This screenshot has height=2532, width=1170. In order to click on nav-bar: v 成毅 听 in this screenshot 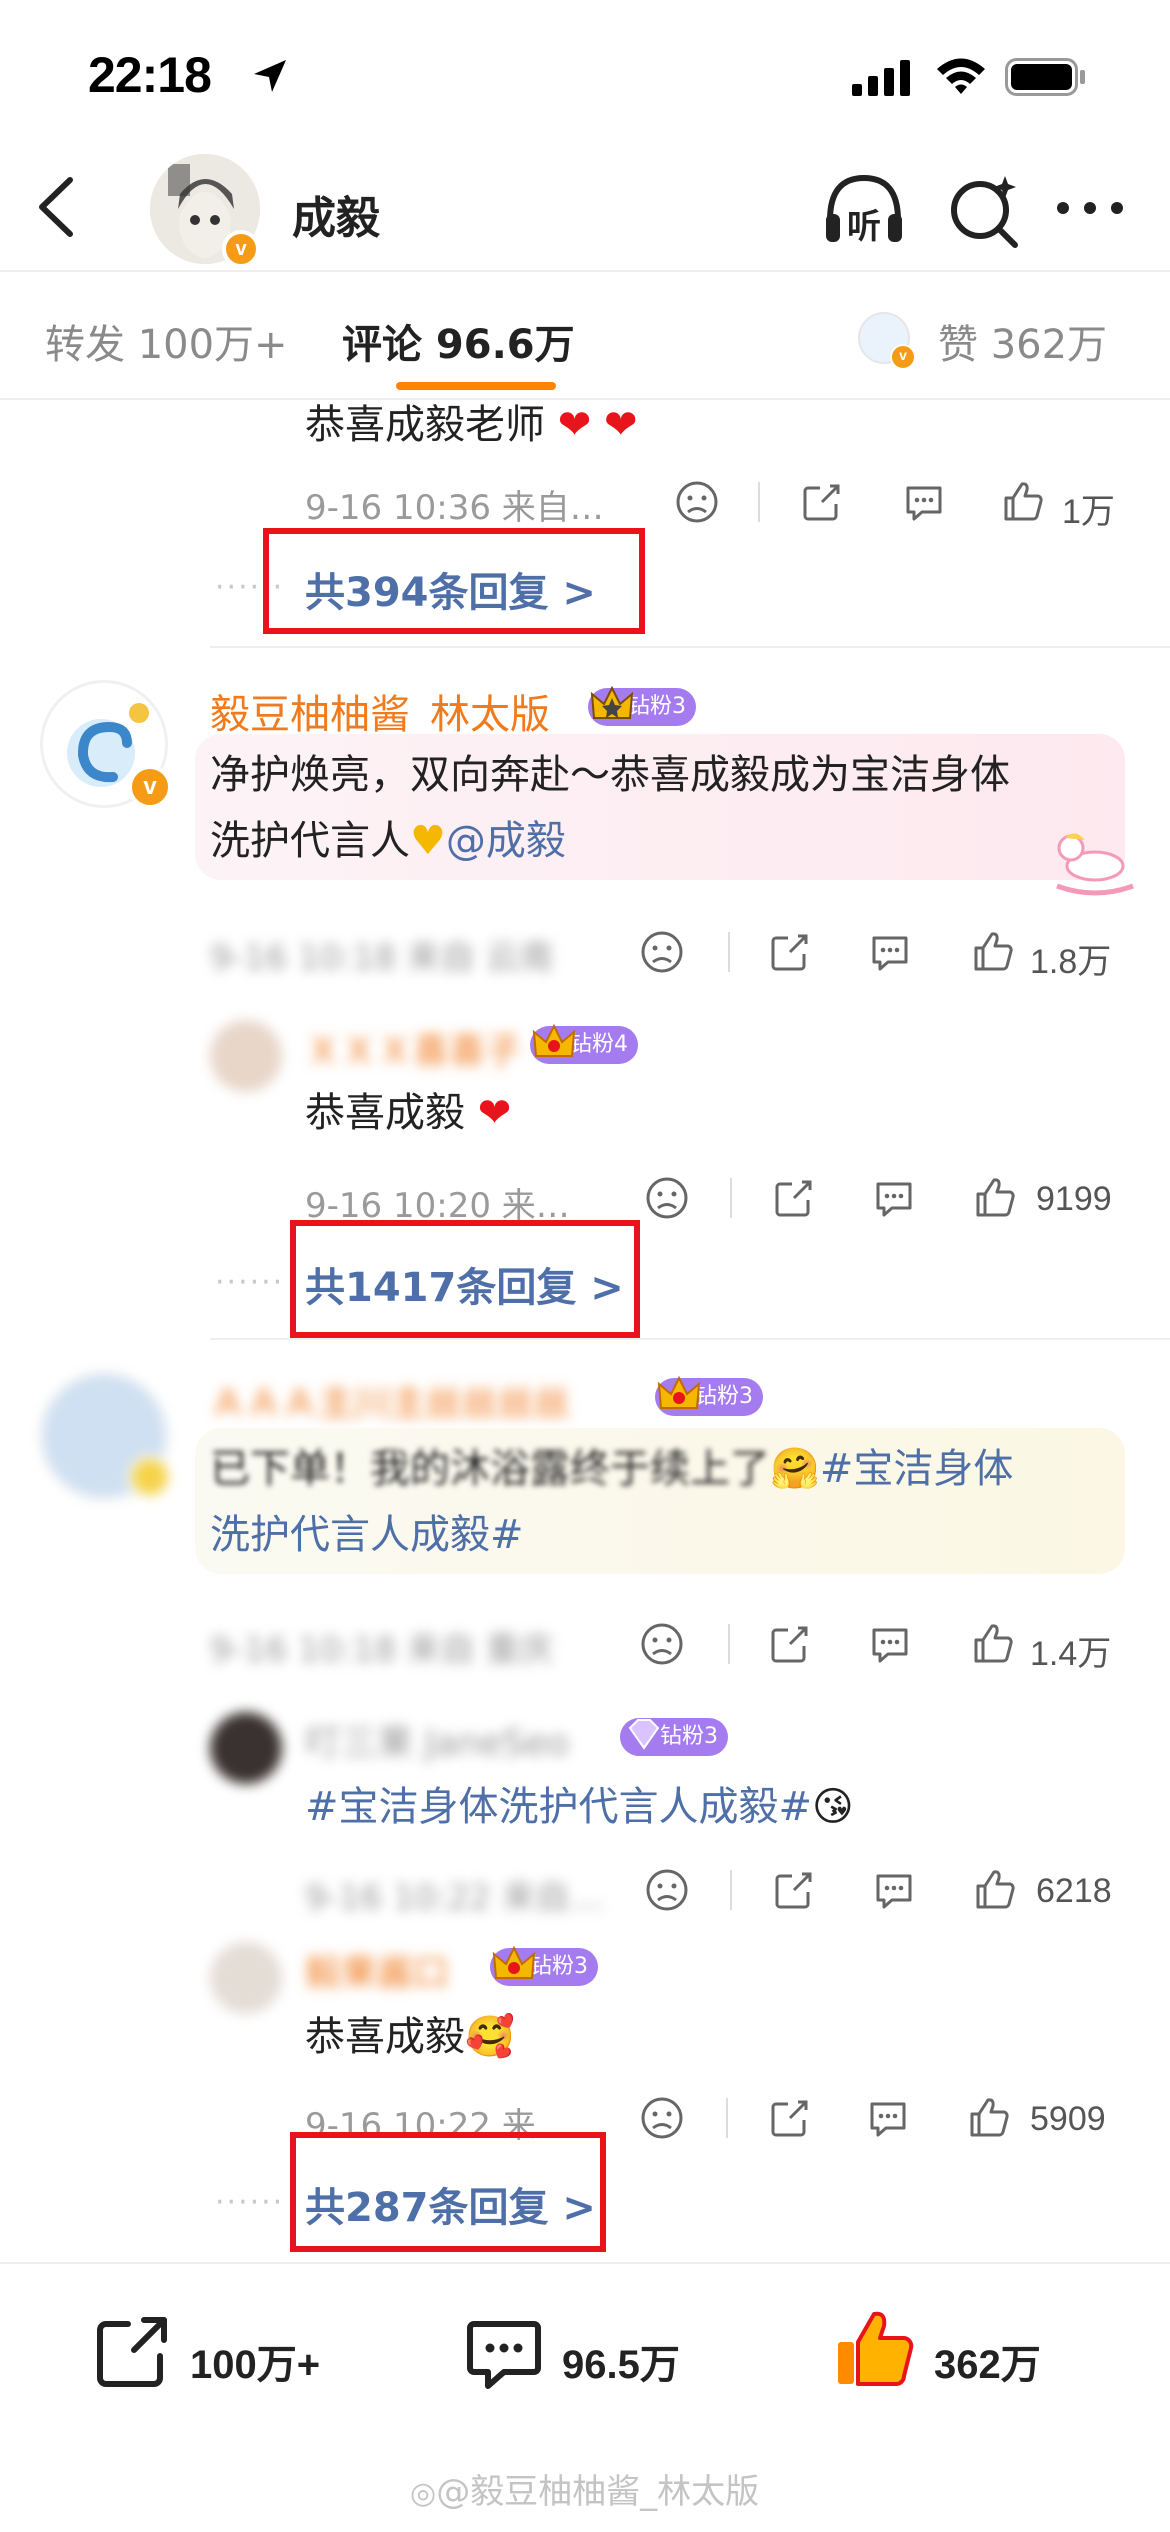, I will do `click(585, 210)`.